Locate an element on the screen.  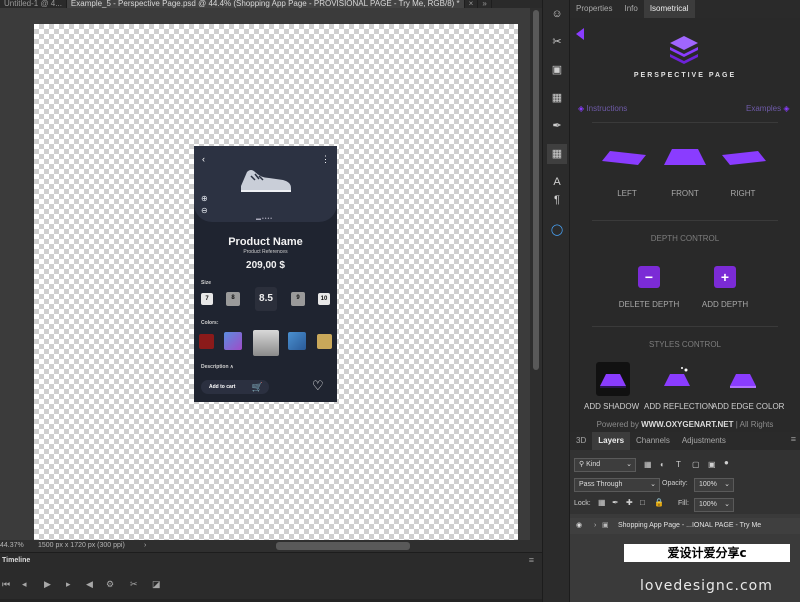
more-tabs-icon: » is located at coordinates (485, 4).